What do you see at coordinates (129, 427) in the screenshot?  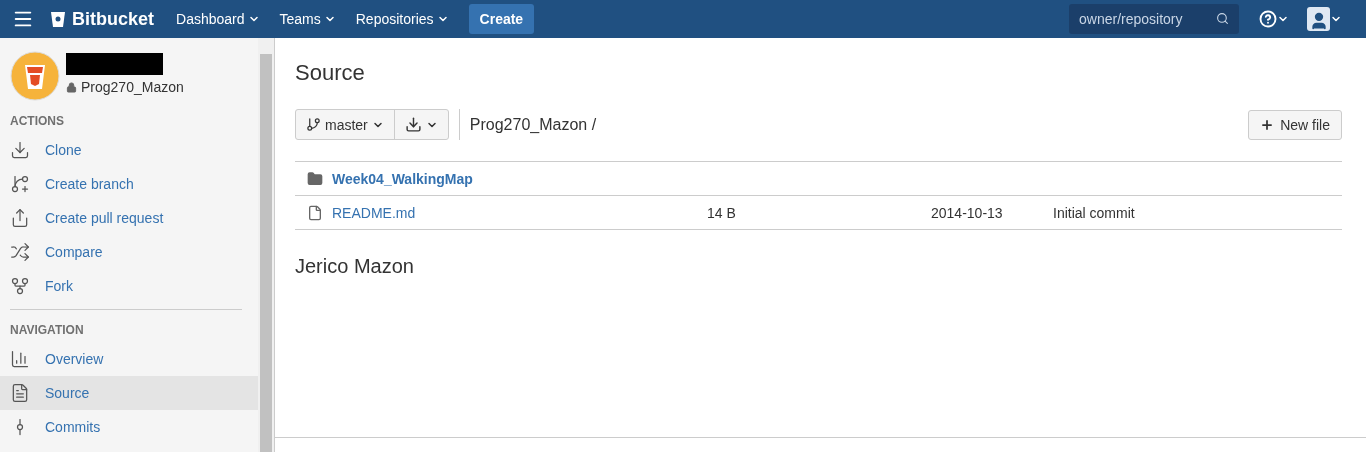 I see `sidebar-item: Commits` at bounding box center [129, 427].